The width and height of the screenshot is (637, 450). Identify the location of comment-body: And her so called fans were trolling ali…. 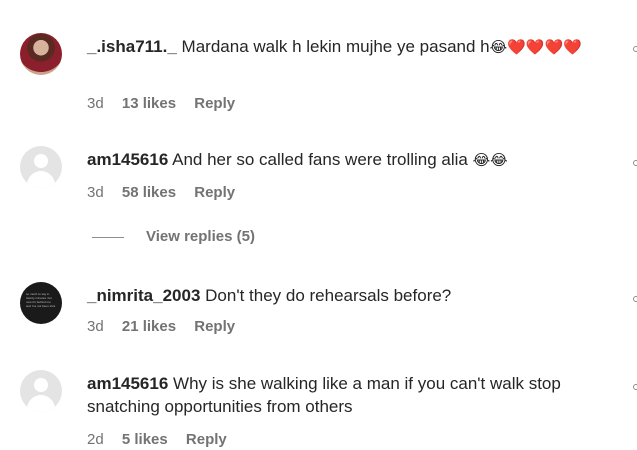
(320, 159).